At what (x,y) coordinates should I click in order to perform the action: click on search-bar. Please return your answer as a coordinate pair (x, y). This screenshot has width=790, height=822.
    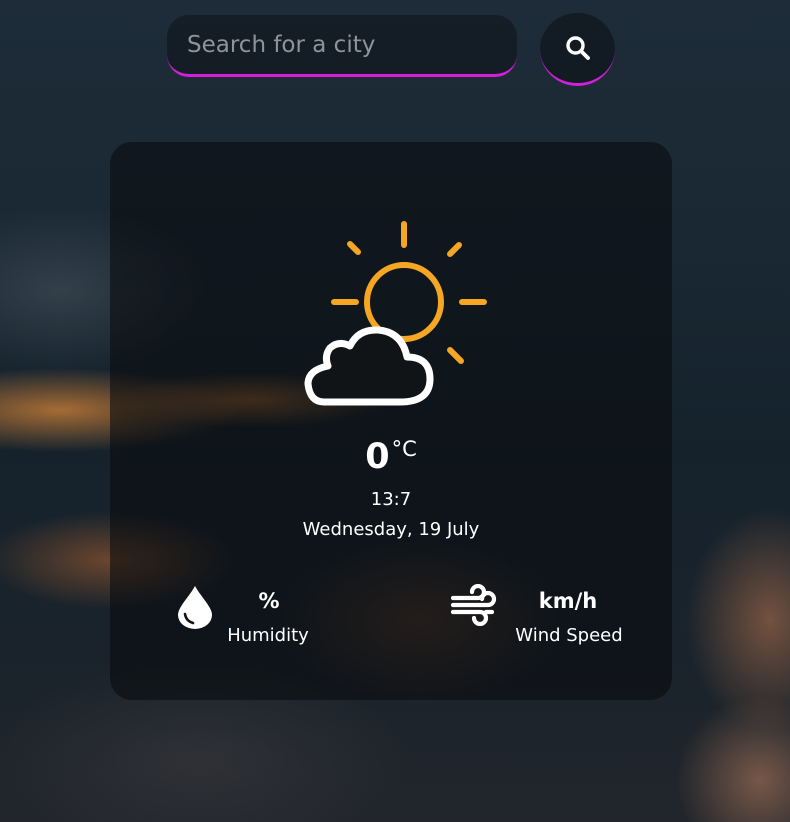
    Looking at the image, I should click on (342, 48).